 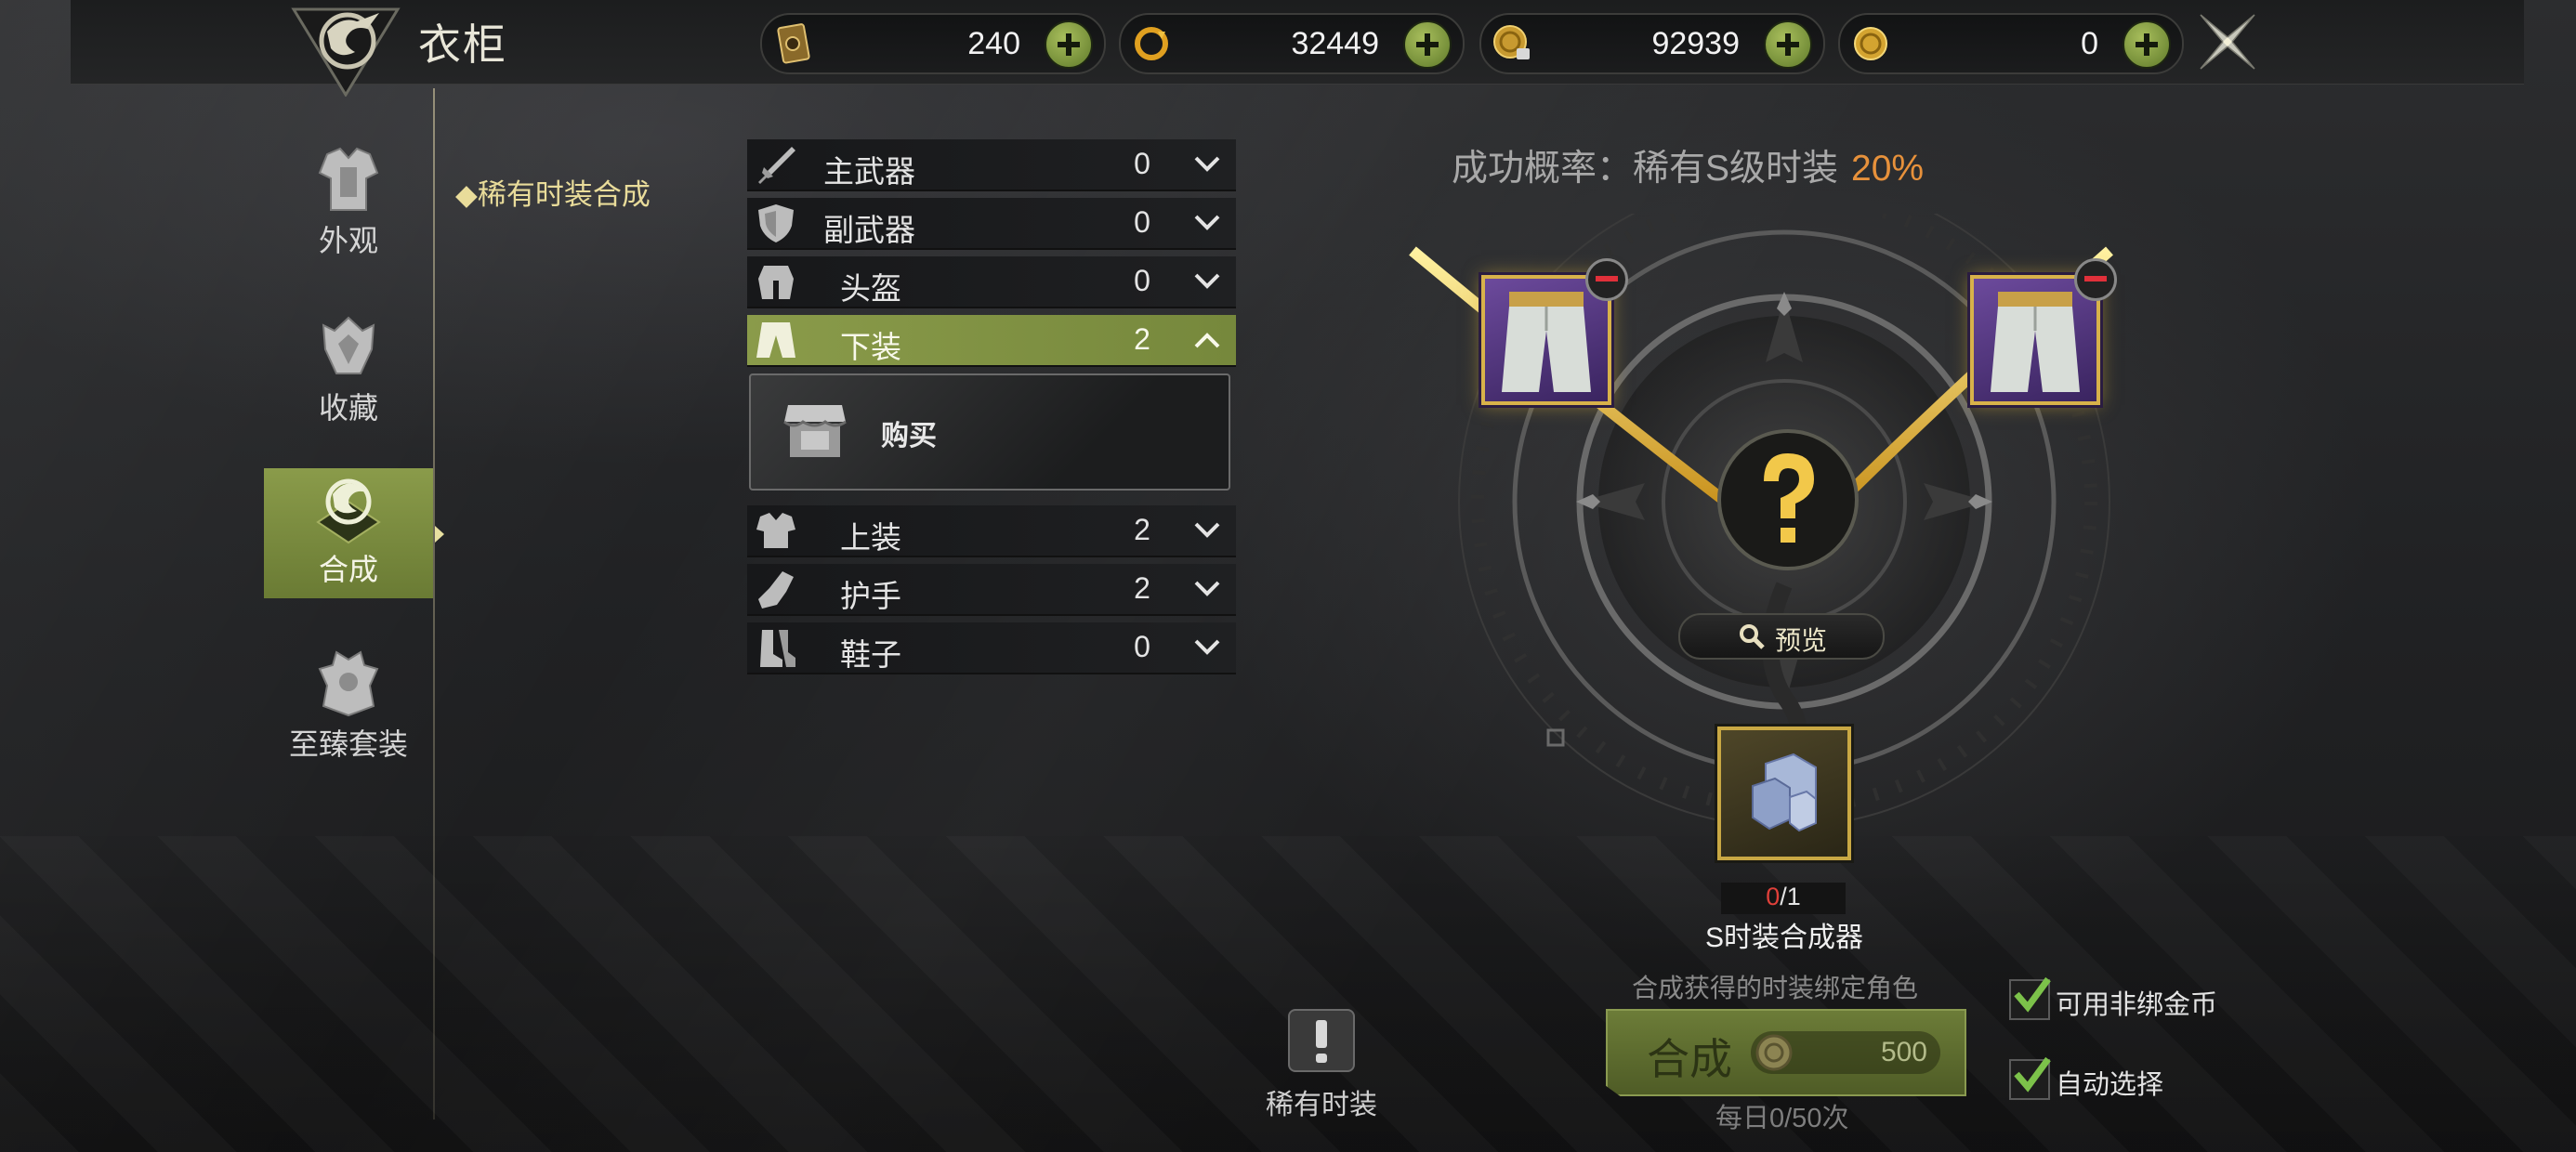 What do you see at coordinates (2011, 43) in the screenshot?
I see `currency-gold: 0` at bounding box center [2011, 43].